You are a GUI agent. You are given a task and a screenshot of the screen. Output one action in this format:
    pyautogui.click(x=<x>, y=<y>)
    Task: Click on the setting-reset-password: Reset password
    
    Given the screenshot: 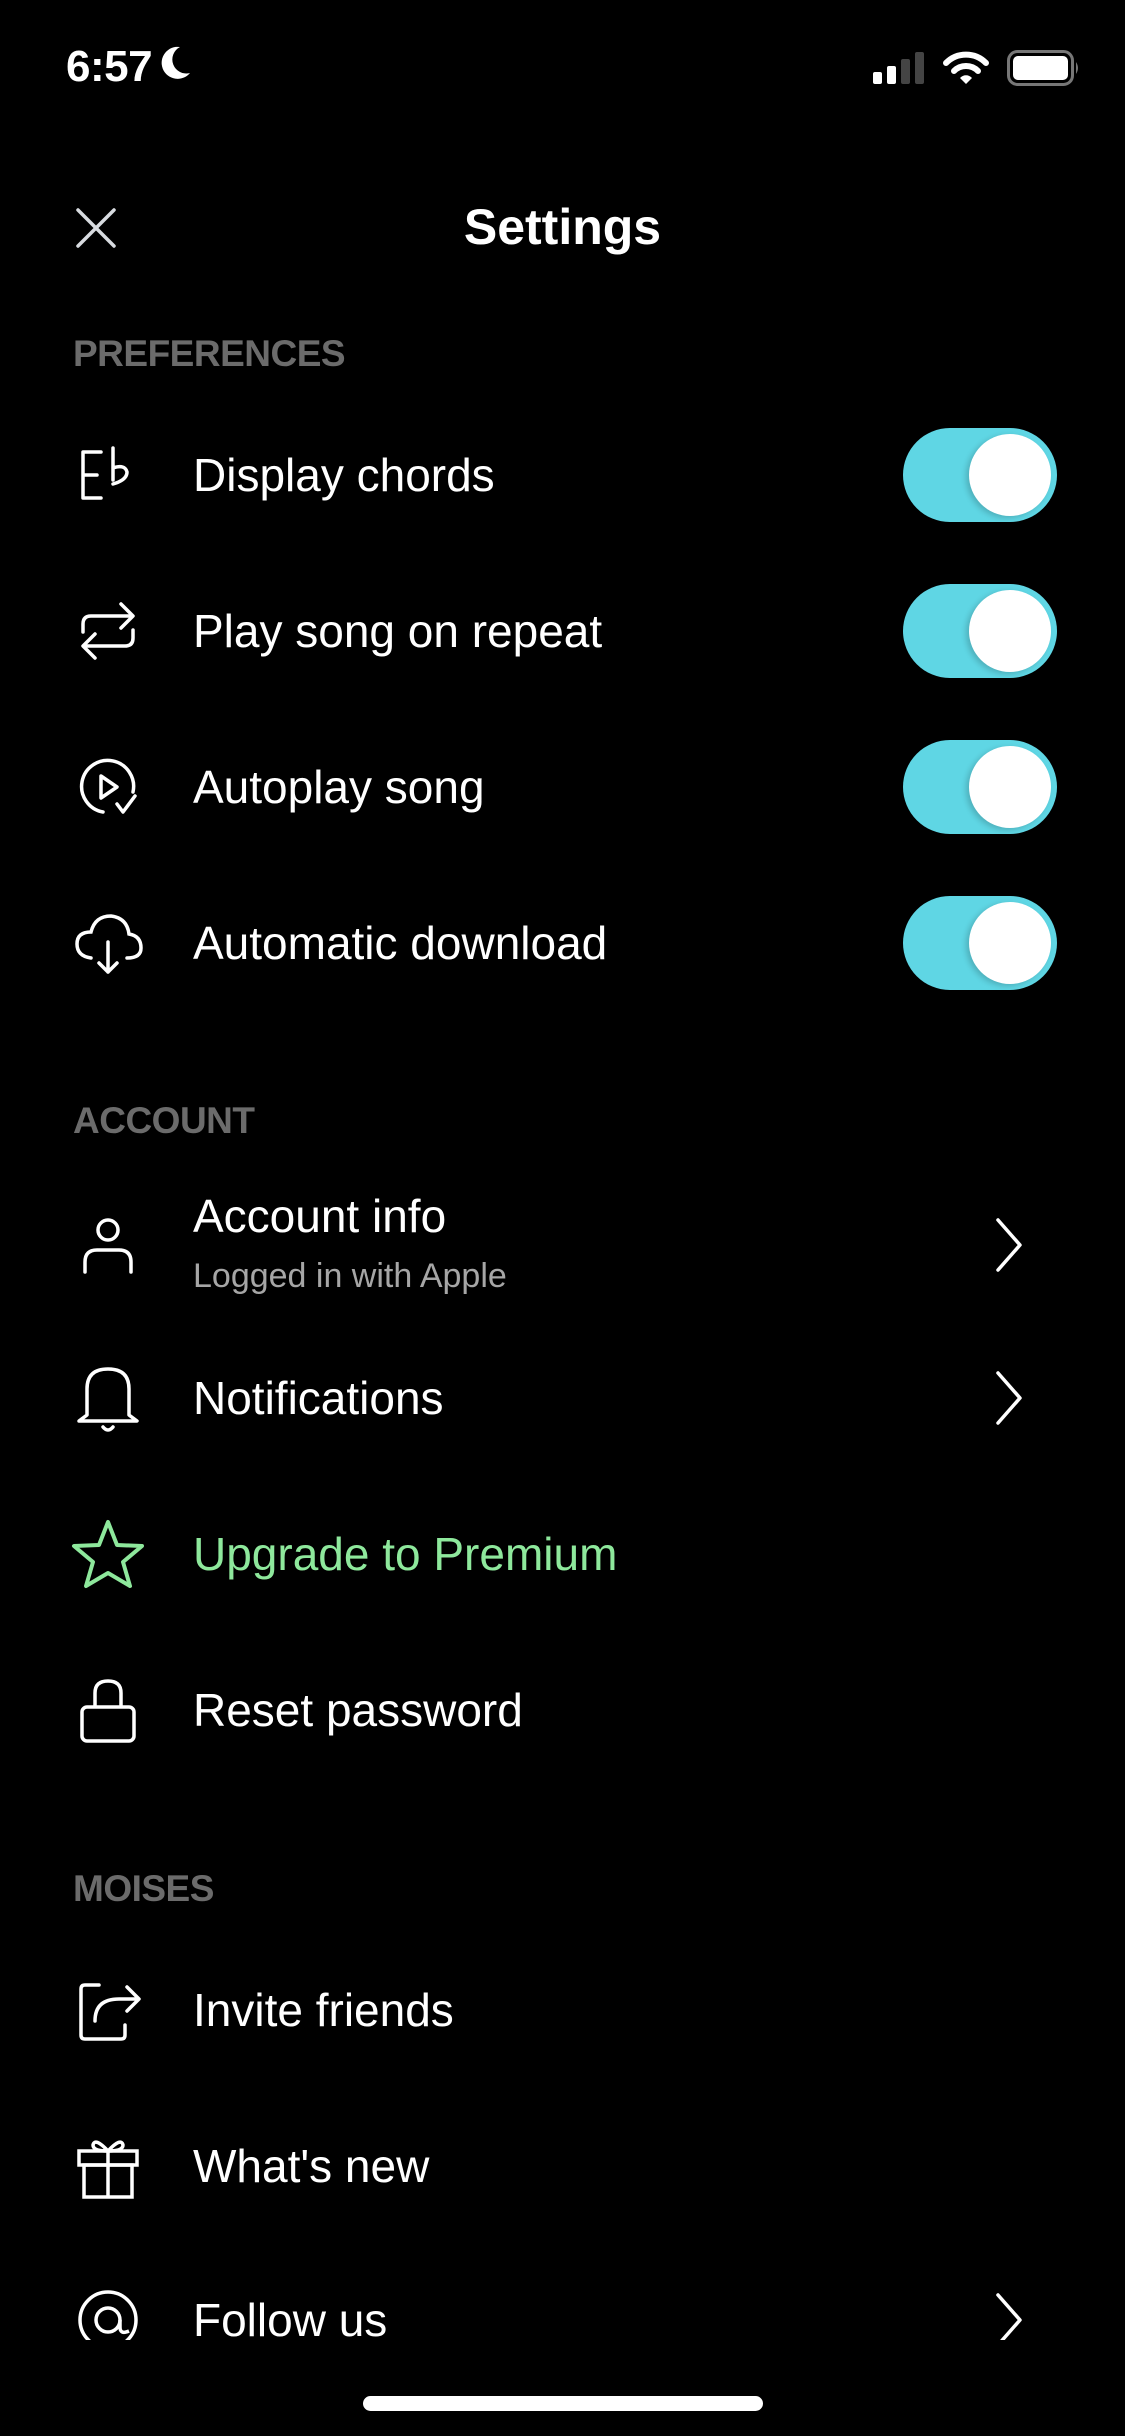 What is the action you would take?
    pyautogui.click(x=562, y=1710)
    